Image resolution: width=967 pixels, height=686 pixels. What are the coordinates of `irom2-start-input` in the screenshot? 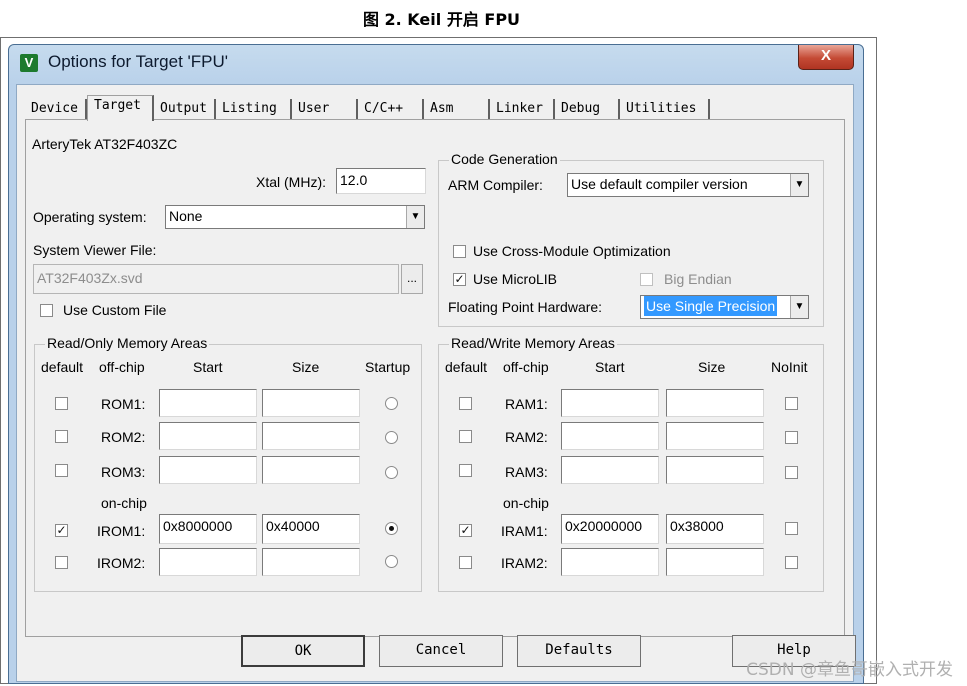 It's located at (208, 562).